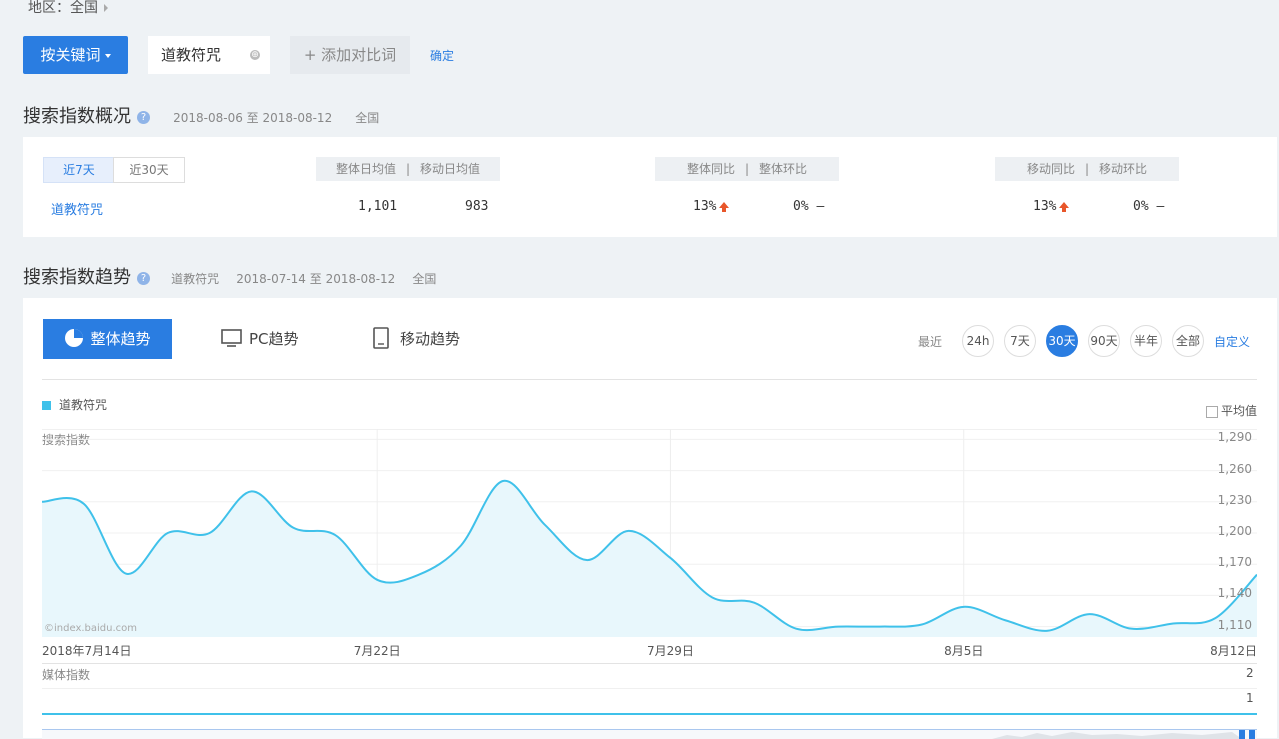  Describe the element at coordinates (416, 339) in the screenshot. I see `tab-mobile-trend: 移动趋势` at that location.